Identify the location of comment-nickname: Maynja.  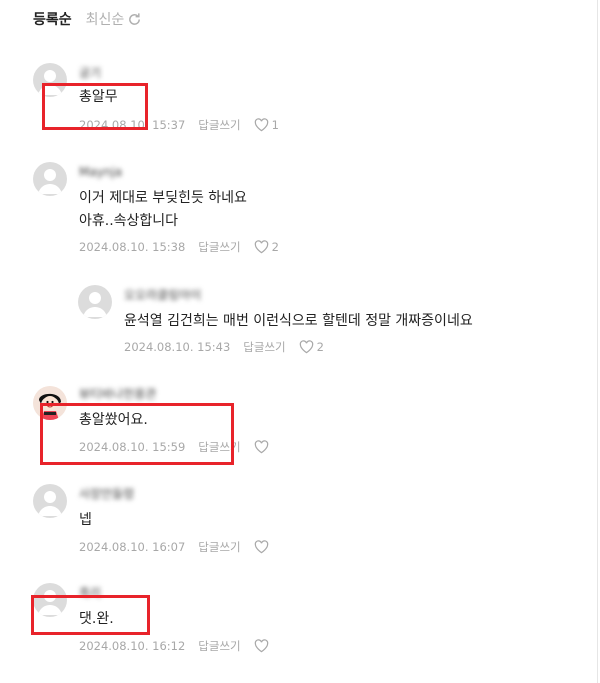
(100, 172).